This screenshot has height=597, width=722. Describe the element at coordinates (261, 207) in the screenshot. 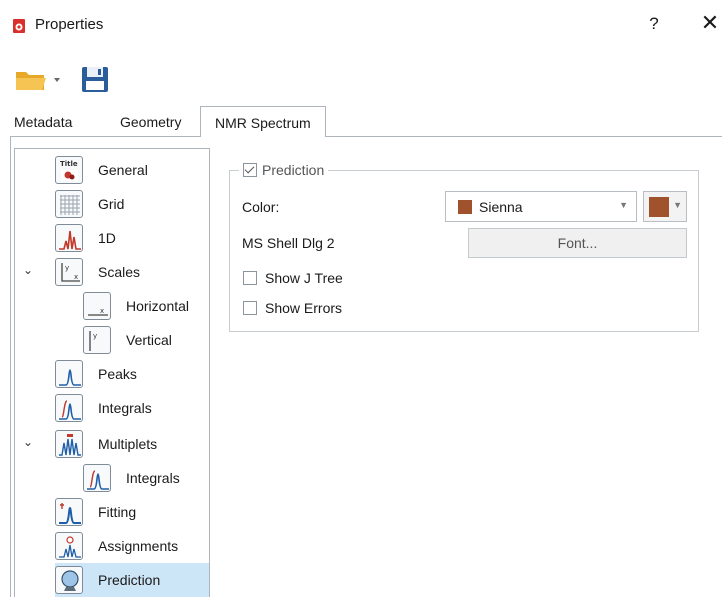

I see `color-label: Color:` at that location.